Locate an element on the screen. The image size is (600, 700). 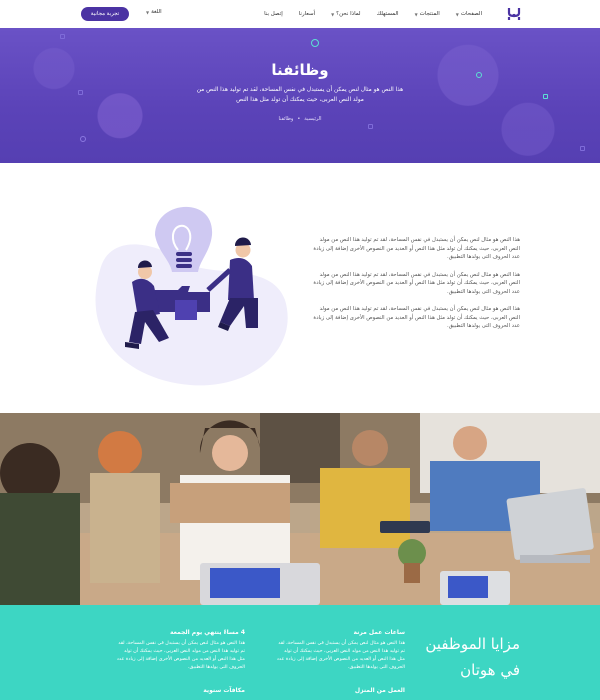
menu-item-why-us: لماذا نحن؟ ▼ is located at coordinates (346, 14).